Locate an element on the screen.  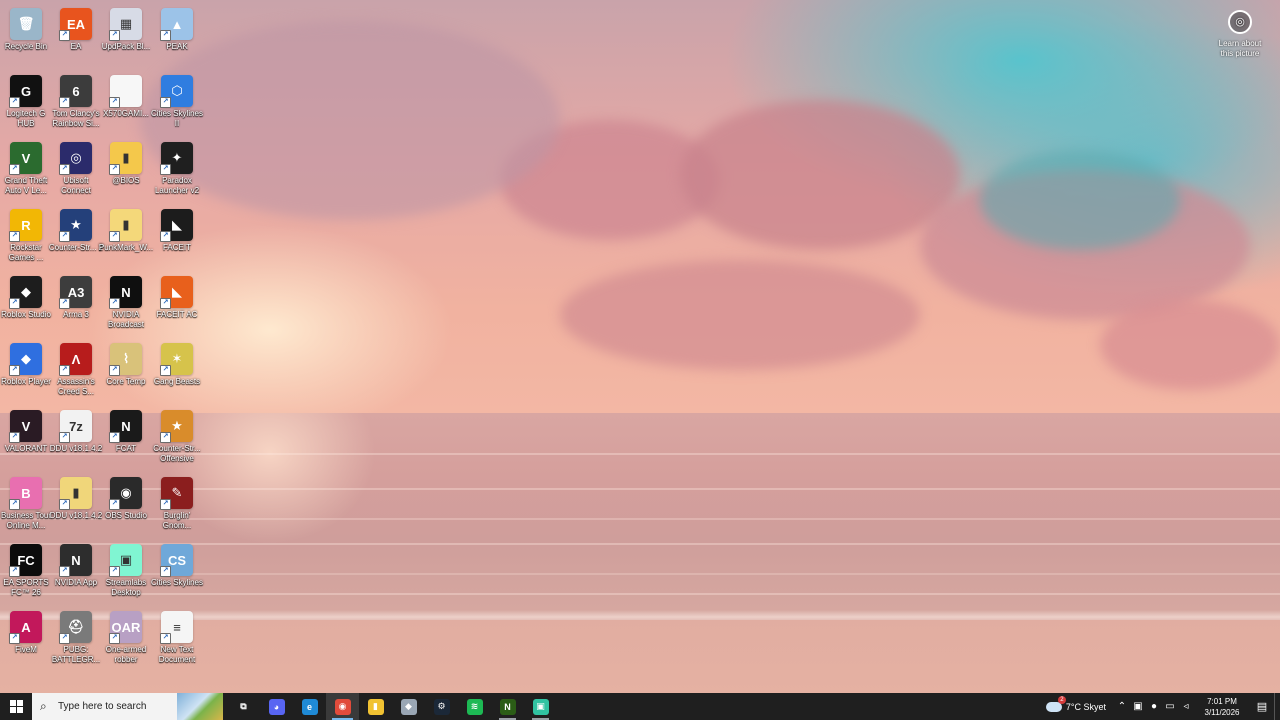
volume-icon: ◃ is located at coordinates (1186, 706).